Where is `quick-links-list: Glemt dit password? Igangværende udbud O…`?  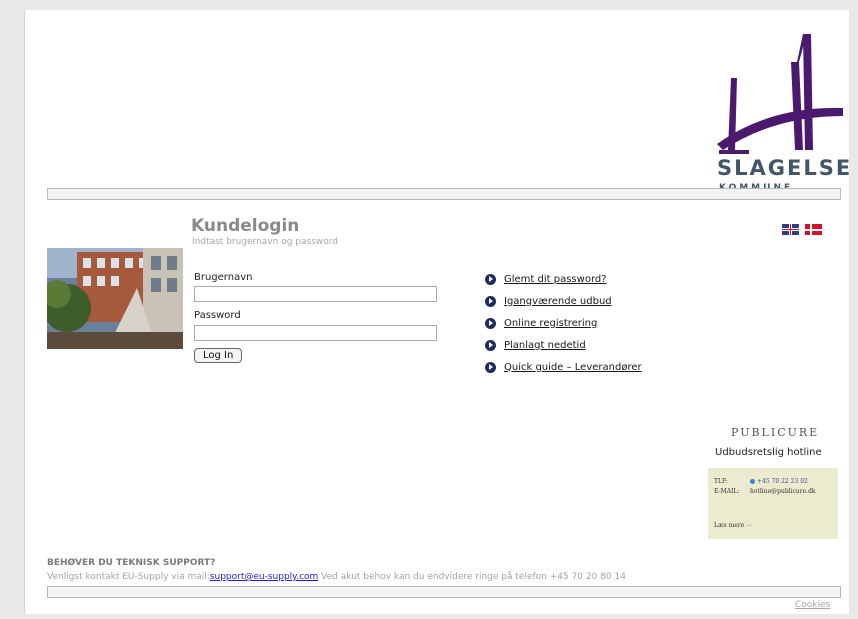 quick-links-list: Glemt dit password? Igangværende udbud O… is located at coordinates (563, 323).